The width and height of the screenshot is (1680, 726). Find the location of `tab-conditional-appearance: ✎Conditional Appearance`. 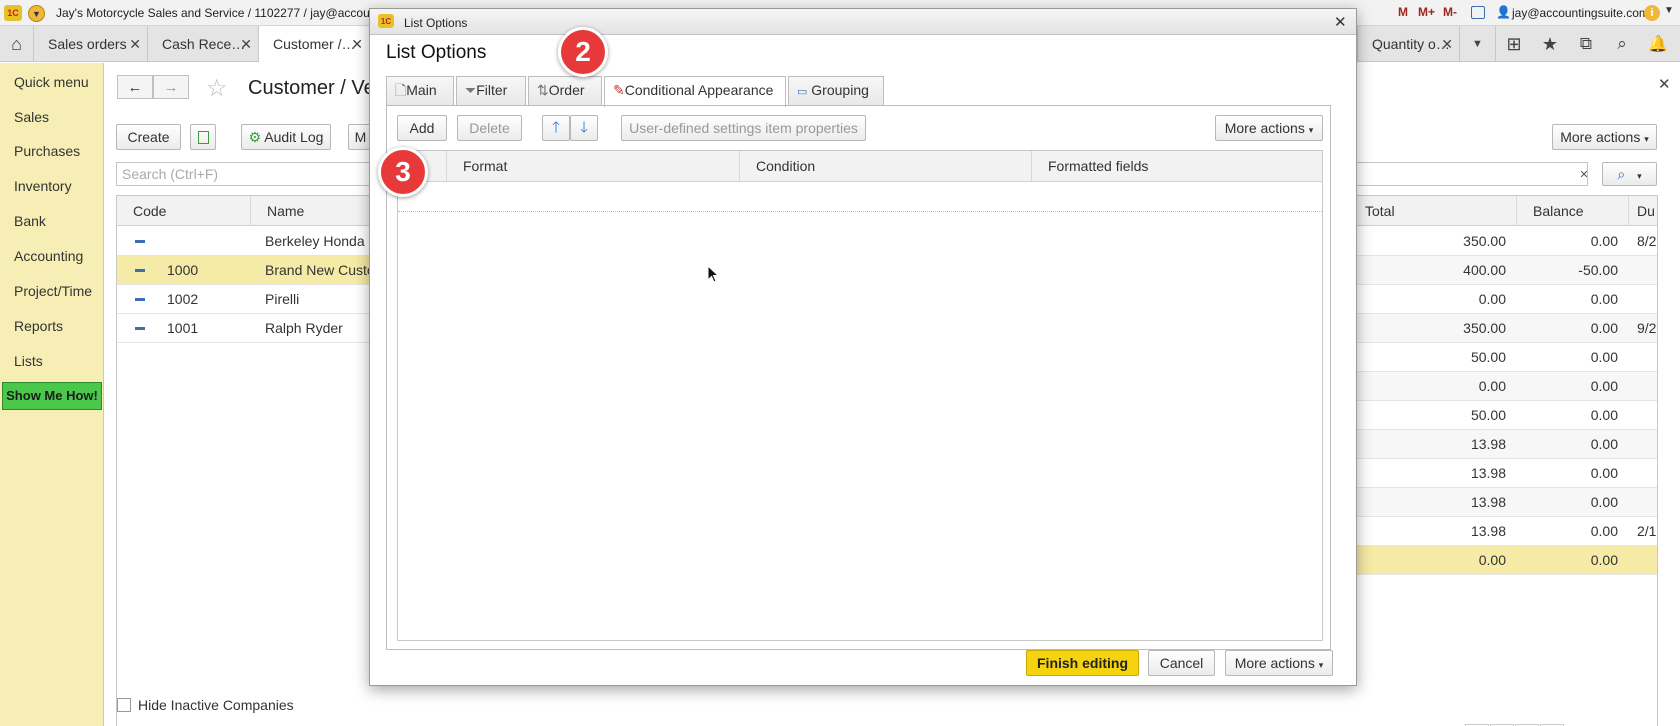

tab-conditional-appearance: ✎Conditional Appearance is located at coordinates (695, 91).